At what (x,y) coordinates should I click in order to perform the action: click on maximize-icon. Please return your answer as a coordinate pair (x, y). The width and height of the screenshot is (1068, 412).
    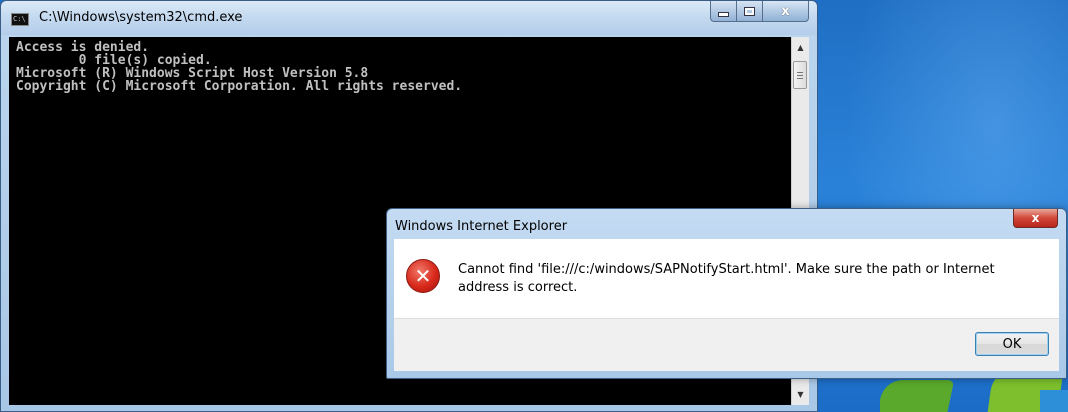
    Looking at the image, I should click on (749, 11).